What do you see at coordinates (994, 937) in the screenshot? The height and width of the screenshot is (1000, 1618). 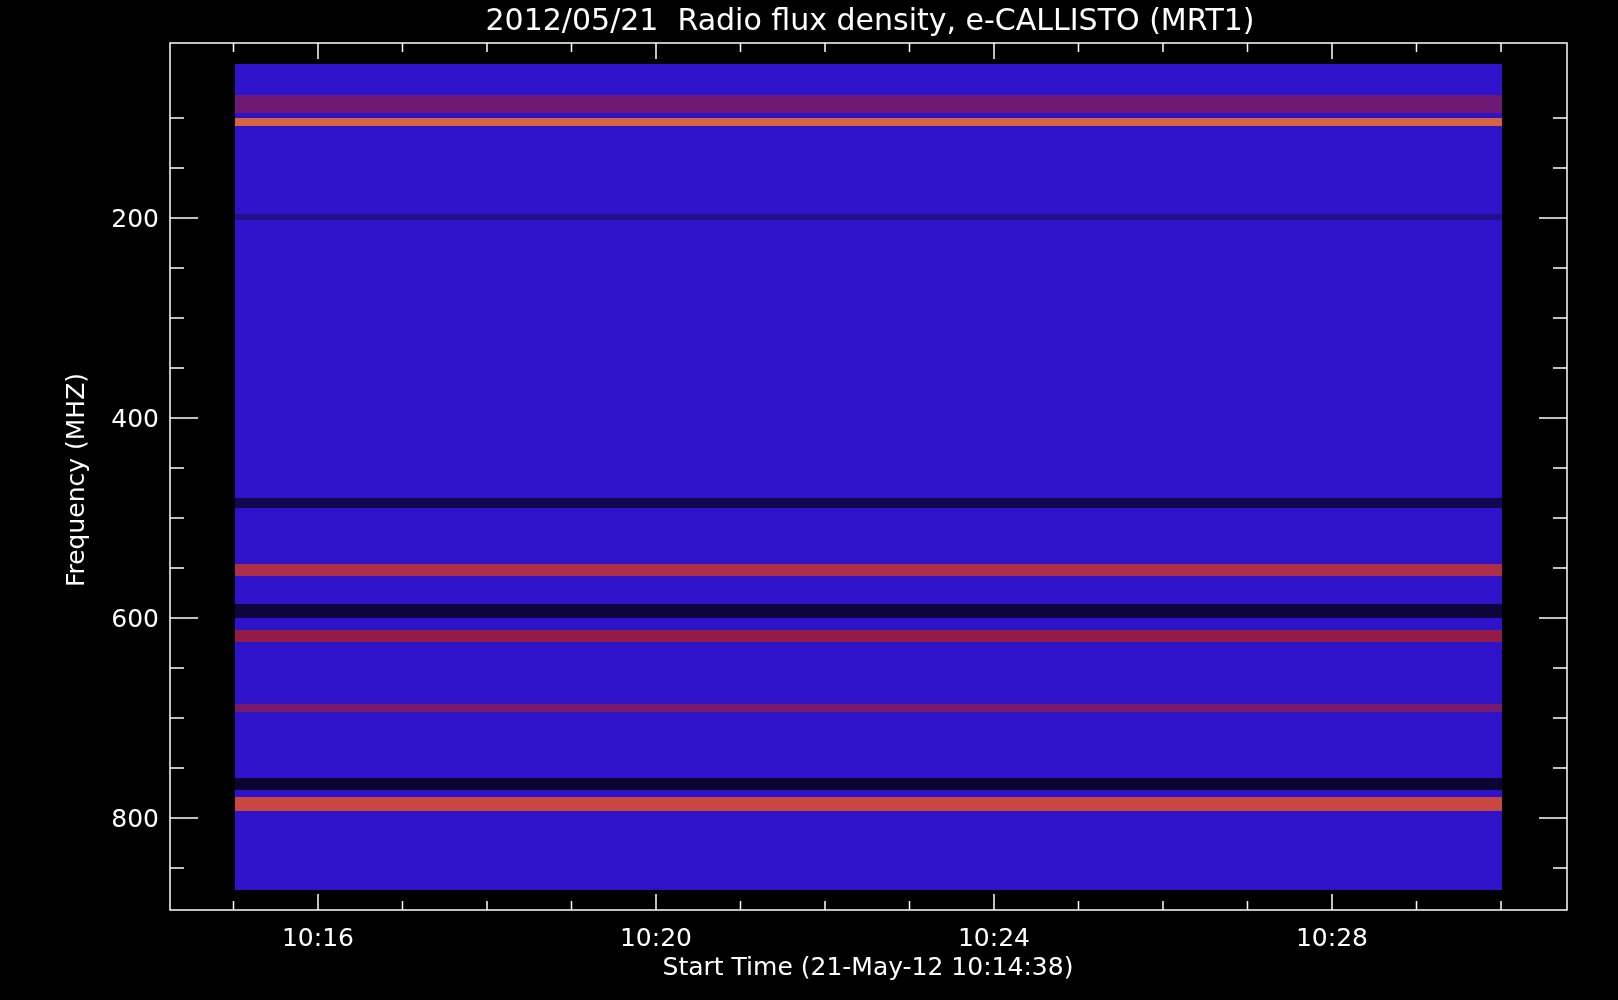 I see `x-tick-label: 10:24` at bounding box center [994, 937].